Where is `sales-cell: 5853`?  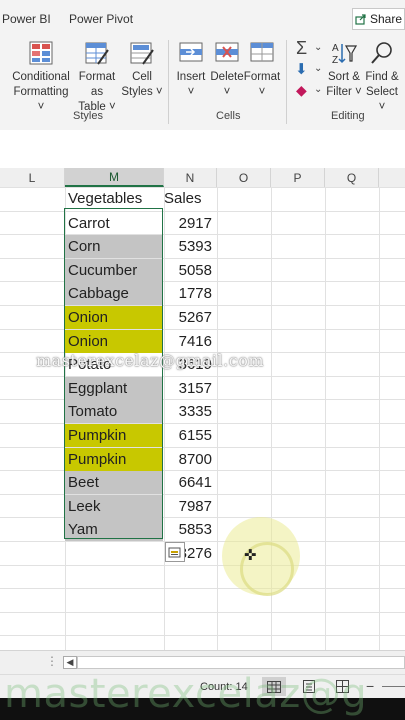
sales-cell: 5853 is located at coordinates (190, 529).